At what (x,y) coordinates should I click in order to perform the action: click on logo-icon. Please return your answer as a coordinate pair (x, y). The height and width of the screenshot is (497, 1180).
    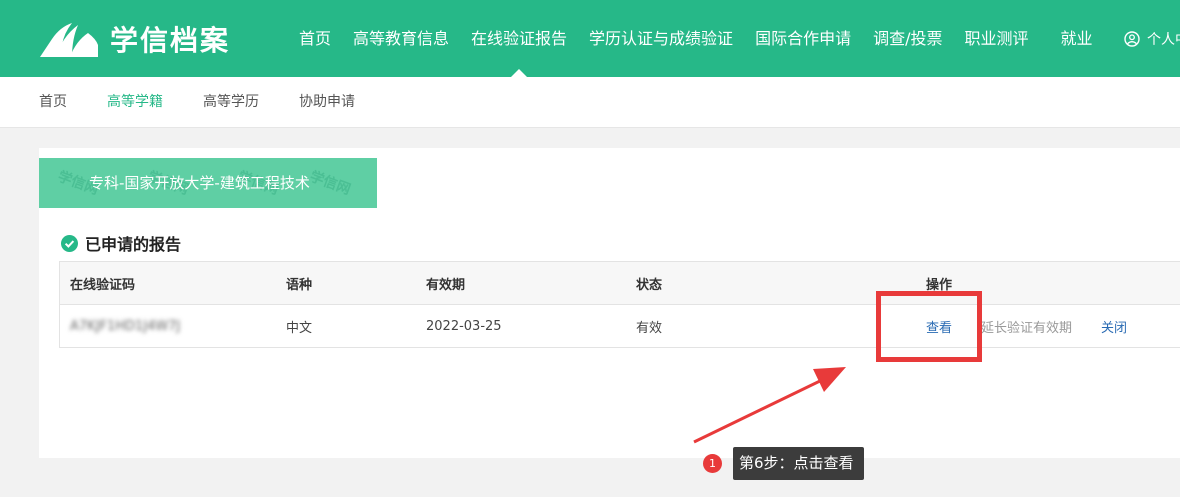
    Looking at the image, I should click on (69, 40).